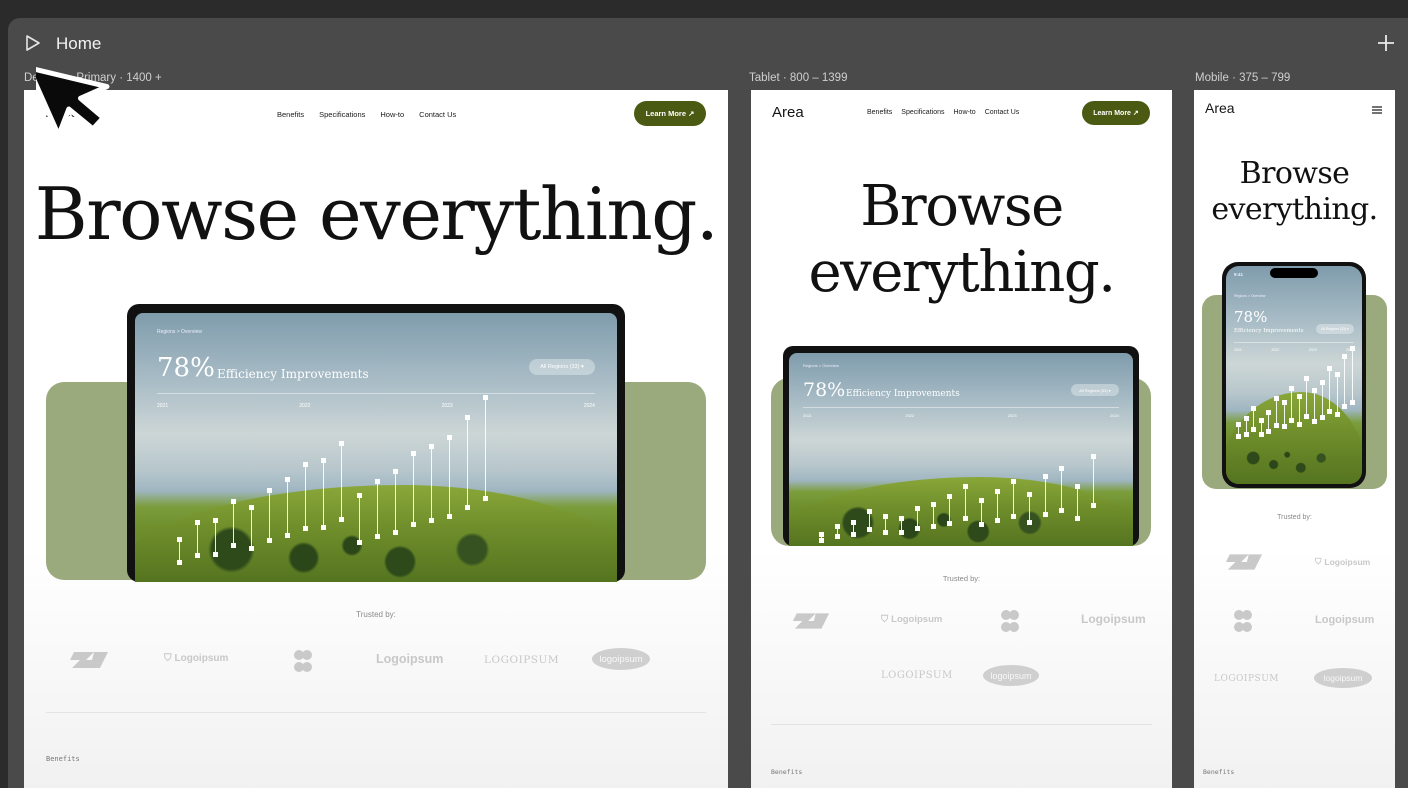 This screenshot has width=1408, height=788. I want to click on dynamic-island, so click(1294, 273).